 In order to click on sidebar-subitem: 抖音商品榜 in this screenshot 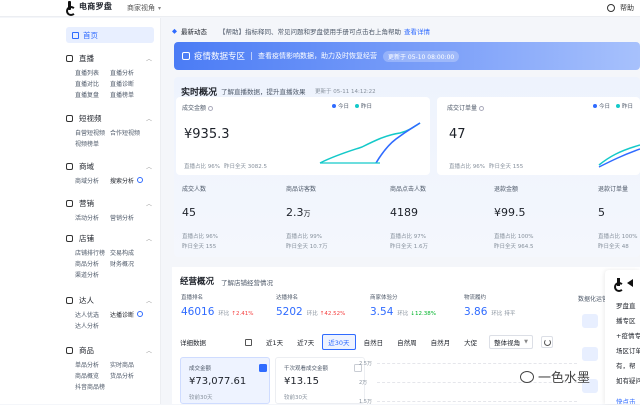, I will do `click(92, 386)`.